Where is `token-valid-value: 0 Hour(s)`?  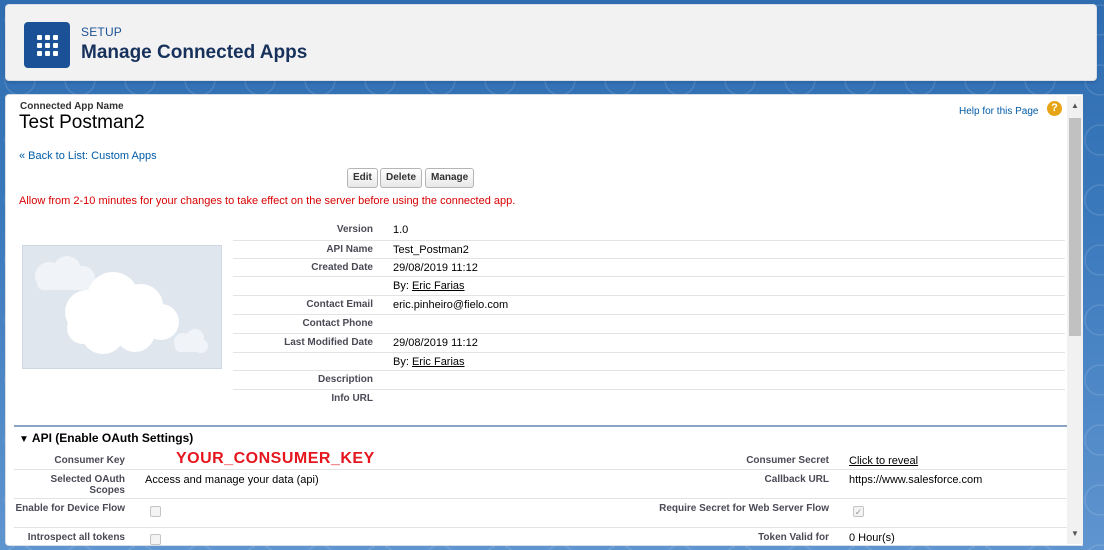 token-valid-value: 0 Hour(s) is located at coordinates (872, 538).